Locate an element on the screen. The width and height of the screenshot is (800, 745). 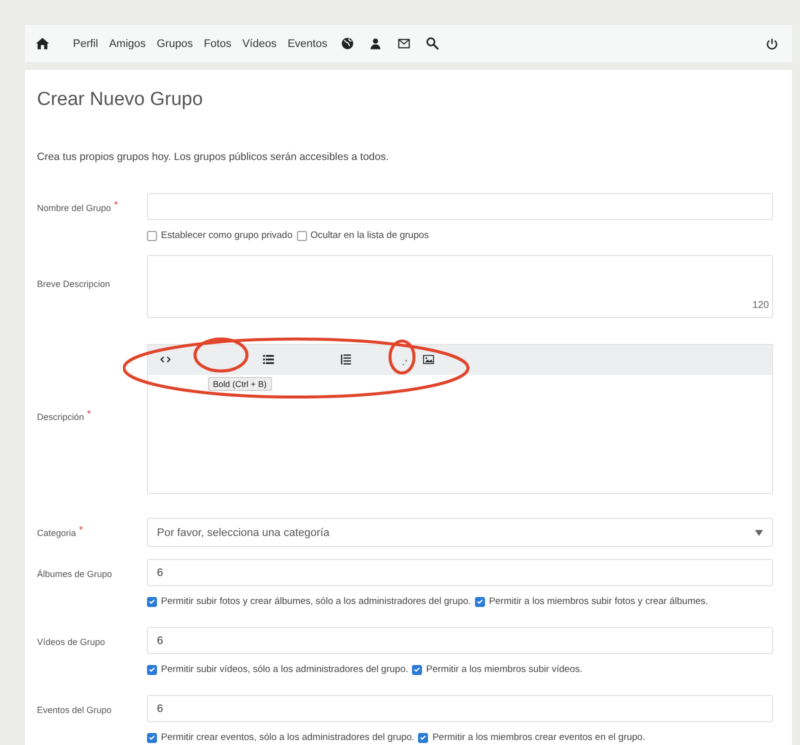
nav-link: Vídeos is located at coordinates (259, 44).